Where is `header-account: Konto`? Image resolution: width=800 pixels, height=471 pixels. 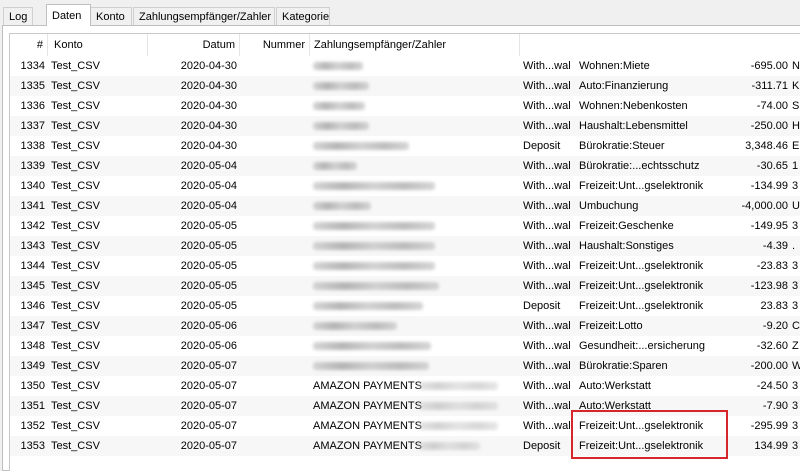
header-account: Konto is located at coordinates (98, 45).